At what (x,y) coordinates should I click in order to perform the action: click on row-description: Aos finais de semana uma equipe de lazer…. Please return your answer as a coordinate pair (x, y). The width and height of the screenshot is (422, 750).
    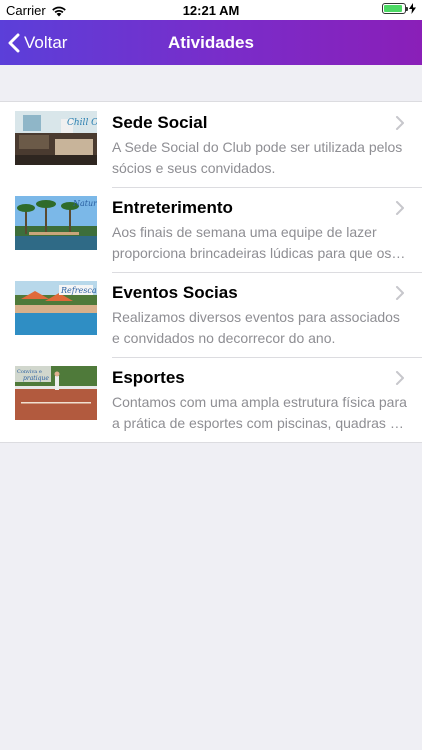
    Looking at the image, I should click on (252, 242).